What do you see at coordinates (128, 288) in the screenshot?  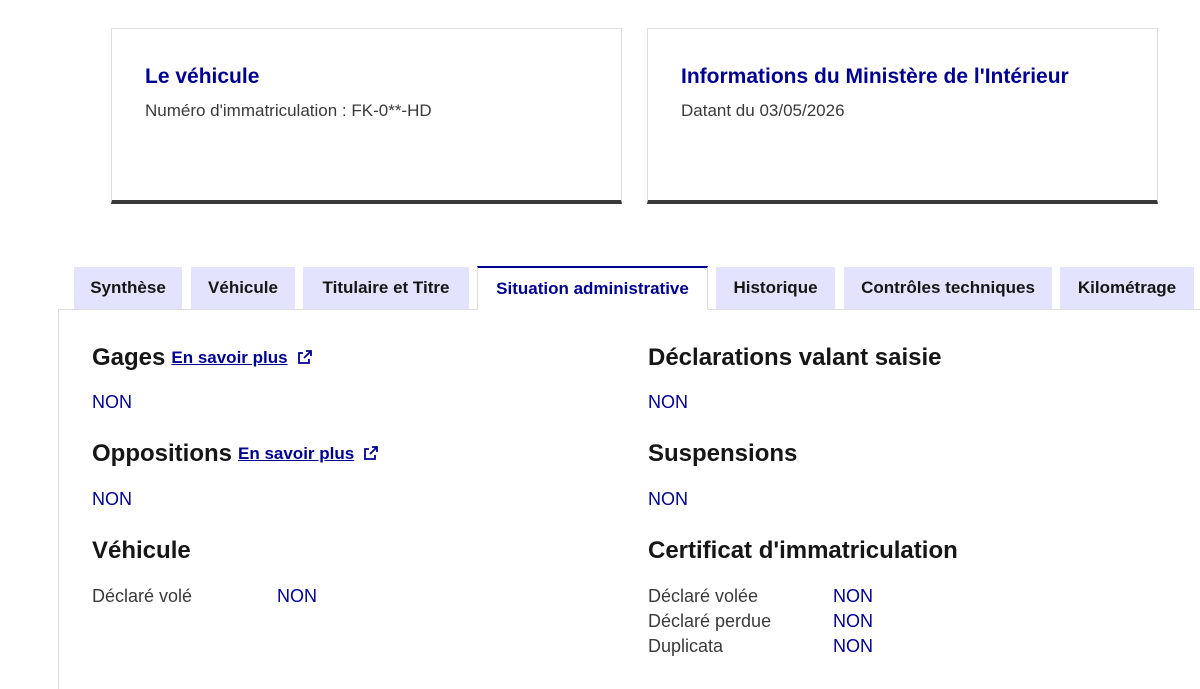 I see `tab-synthese: Synthèse` at bounding box center [128, 288].